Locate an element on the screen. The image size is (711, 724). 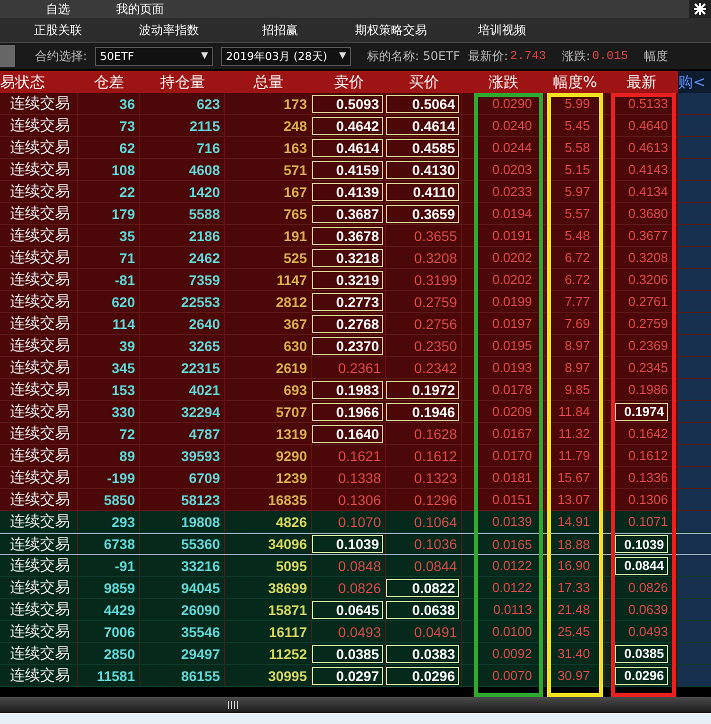
table-cell: 15871 is located at coordinates (268, 609).